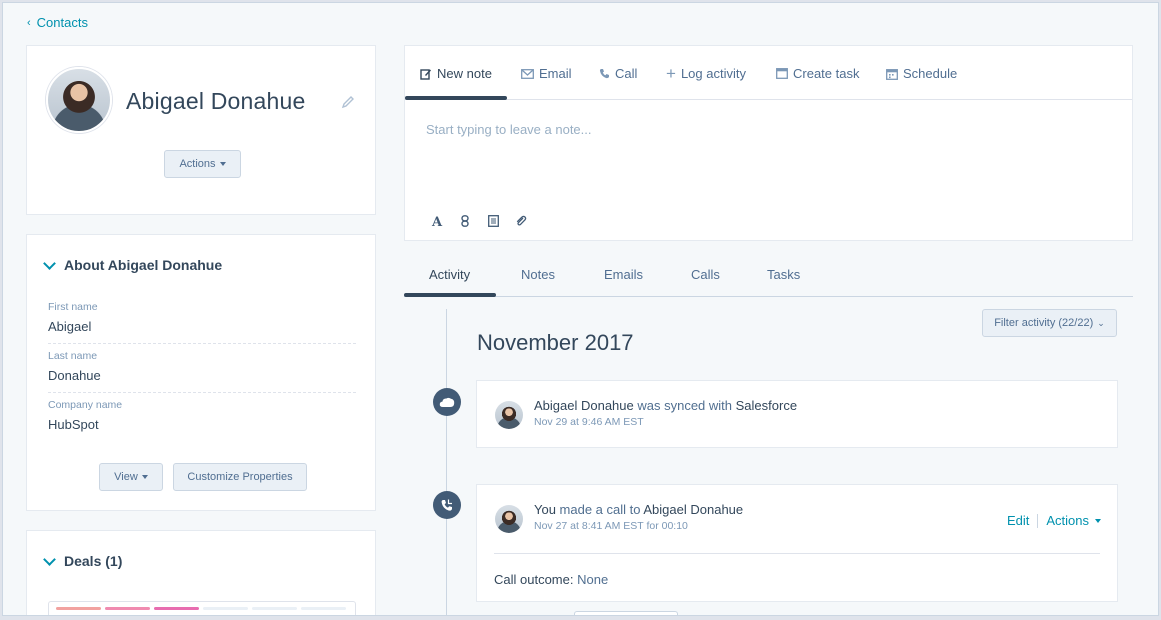  What do you see at coordinates (446, 462) in the screenshot?
I see `timeline-line` at bounding box center [446, 462].